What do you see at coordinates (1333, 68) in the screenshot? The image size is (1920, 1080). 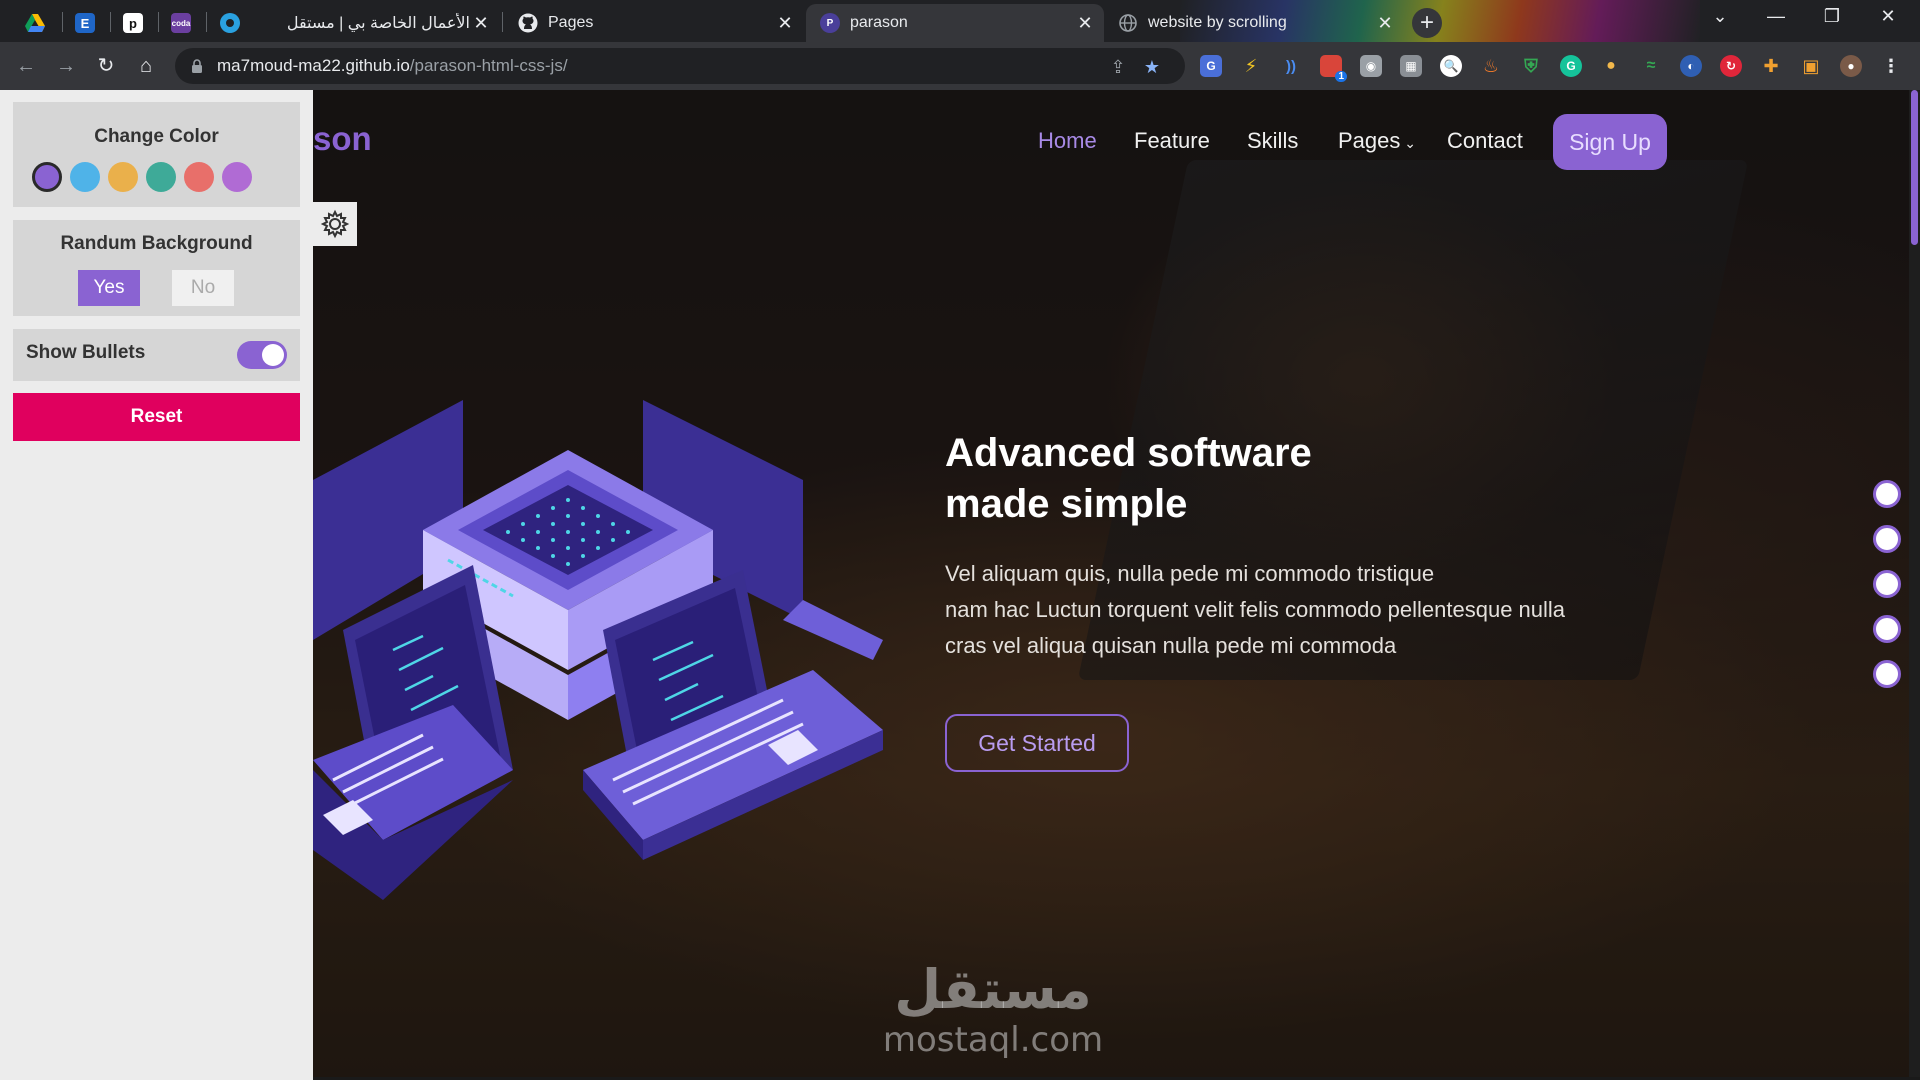 I see `video-extension-icon: 1` at bounding box center [1333, 68].